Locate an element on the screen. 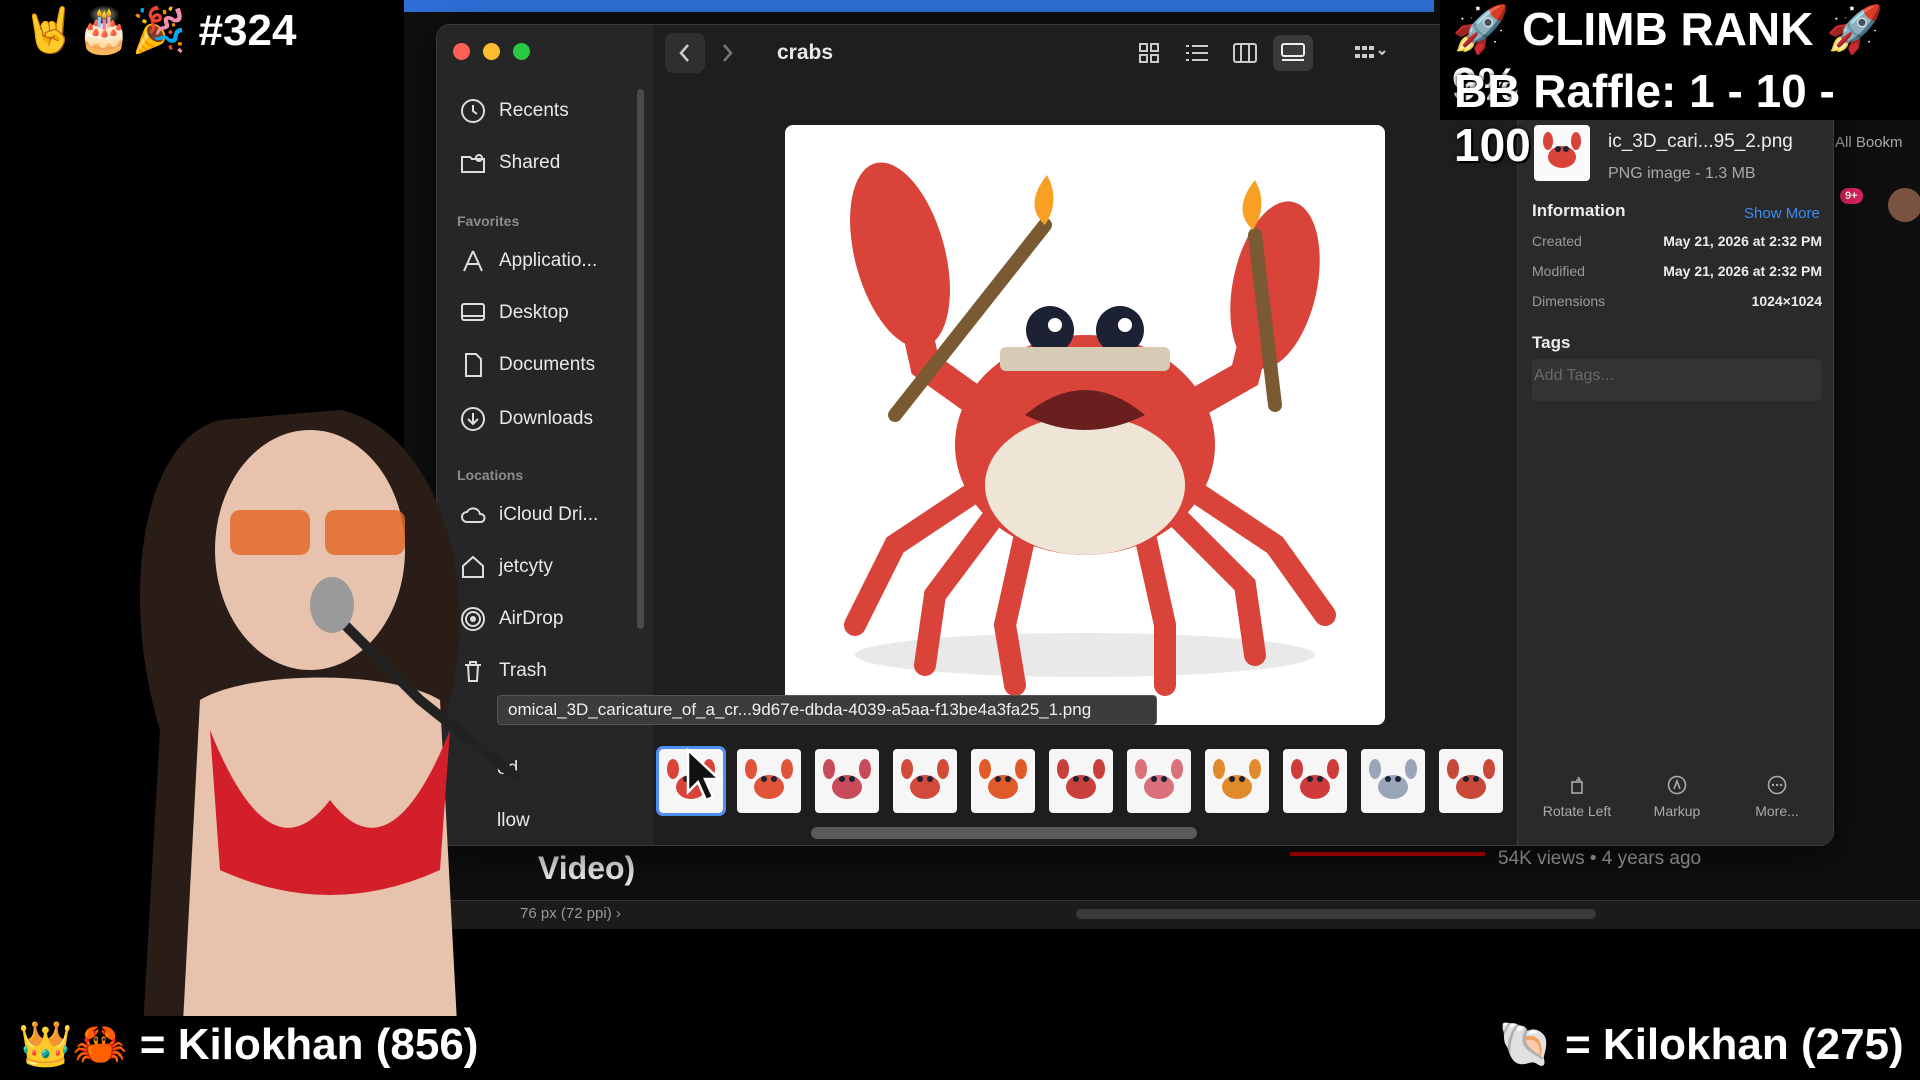 Image resolution: width=1920 pixels, height=1080 pixels. desktop-icon is located at coordinates (473, 312).